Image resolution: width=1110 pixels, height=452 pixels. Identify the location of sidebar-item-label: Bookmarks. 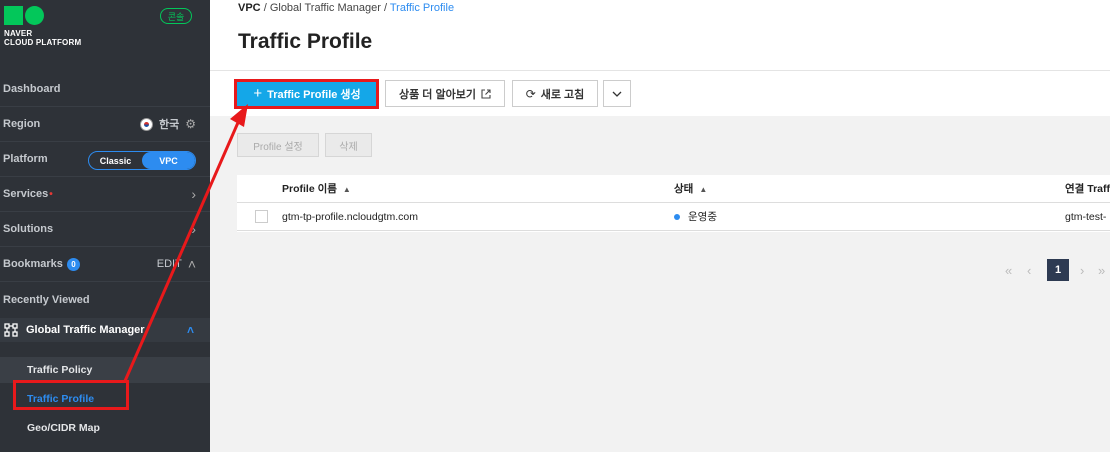
(33, 264).